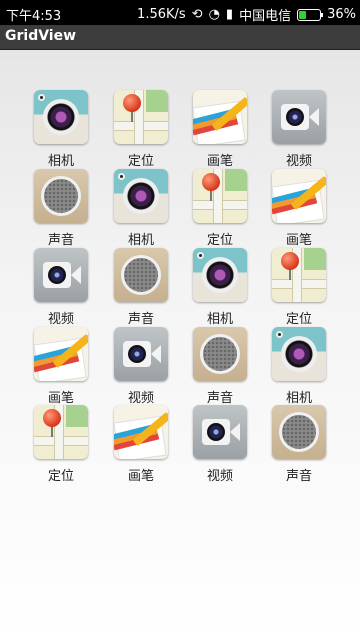 This screenshot has height=640, width=360. I want to click on battery-icon, so click(310, 14).